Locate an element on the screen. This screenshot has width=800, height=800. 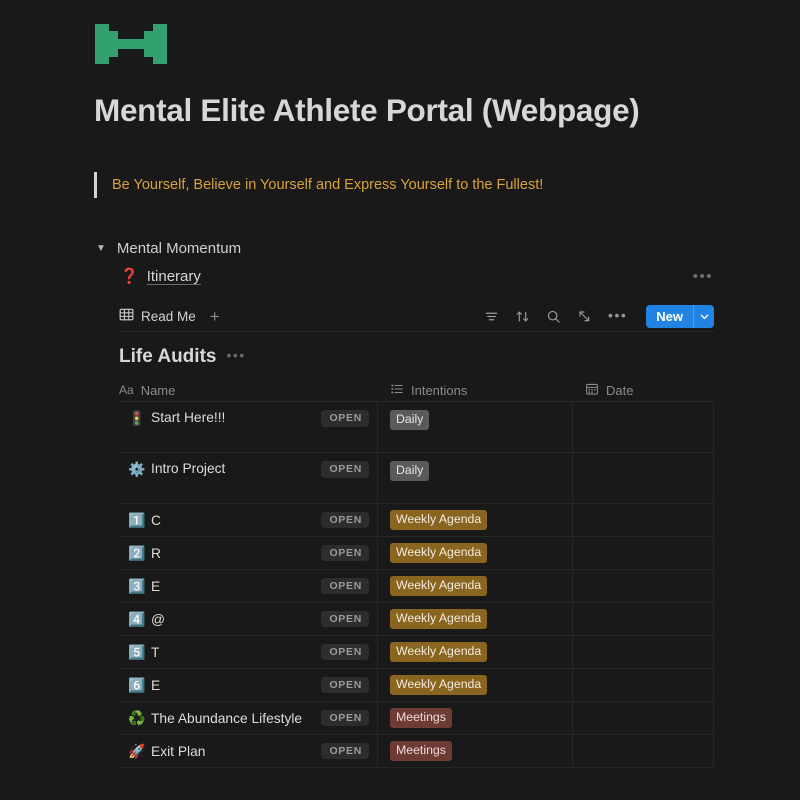
table-row: 5️⃣ T OPEN Weekly Agenda is located at coordinates (416, 652).